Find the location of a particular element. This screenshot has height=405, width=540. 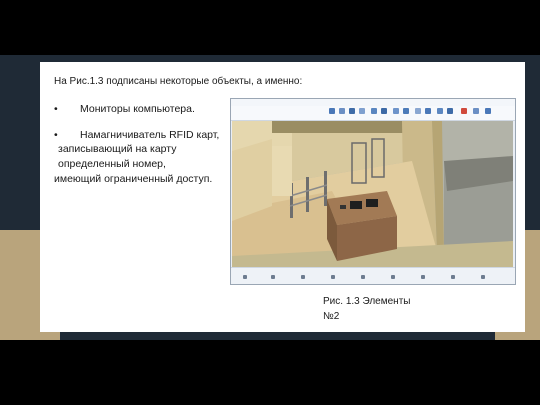

bullet-continuation: определенный номер, is located at coordinates (112, 164).